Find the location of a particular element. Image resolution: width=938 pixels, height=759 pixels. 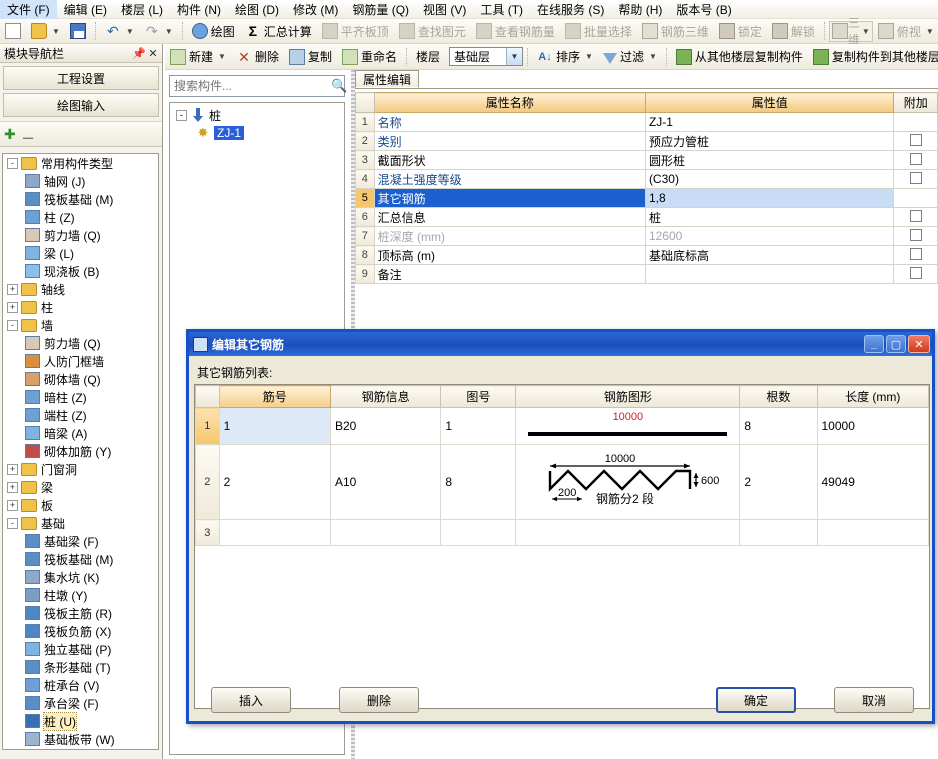

delete-row-button: 删除 is located at coordinates (379, 700).